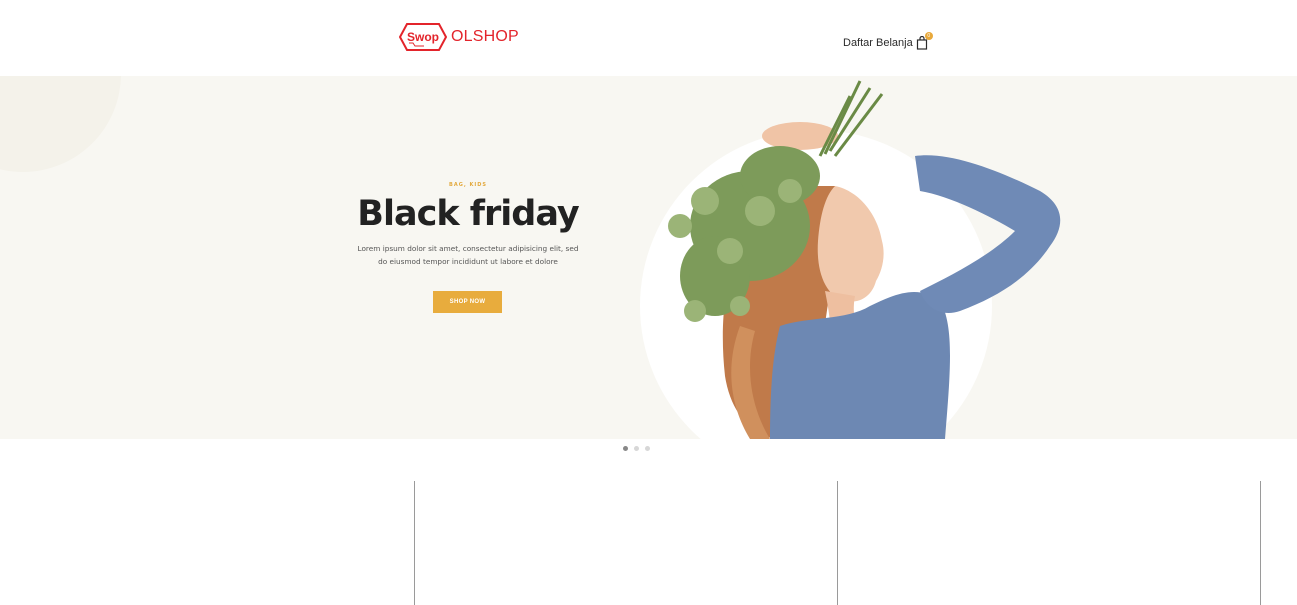 Image resolution: width=1297 pixels, height=605 pixels. What do you see at coordinates (878, 43) in the screenshot?
I see `shopping-list-label: Daftar Belanja` at bounding box center [878, 43].